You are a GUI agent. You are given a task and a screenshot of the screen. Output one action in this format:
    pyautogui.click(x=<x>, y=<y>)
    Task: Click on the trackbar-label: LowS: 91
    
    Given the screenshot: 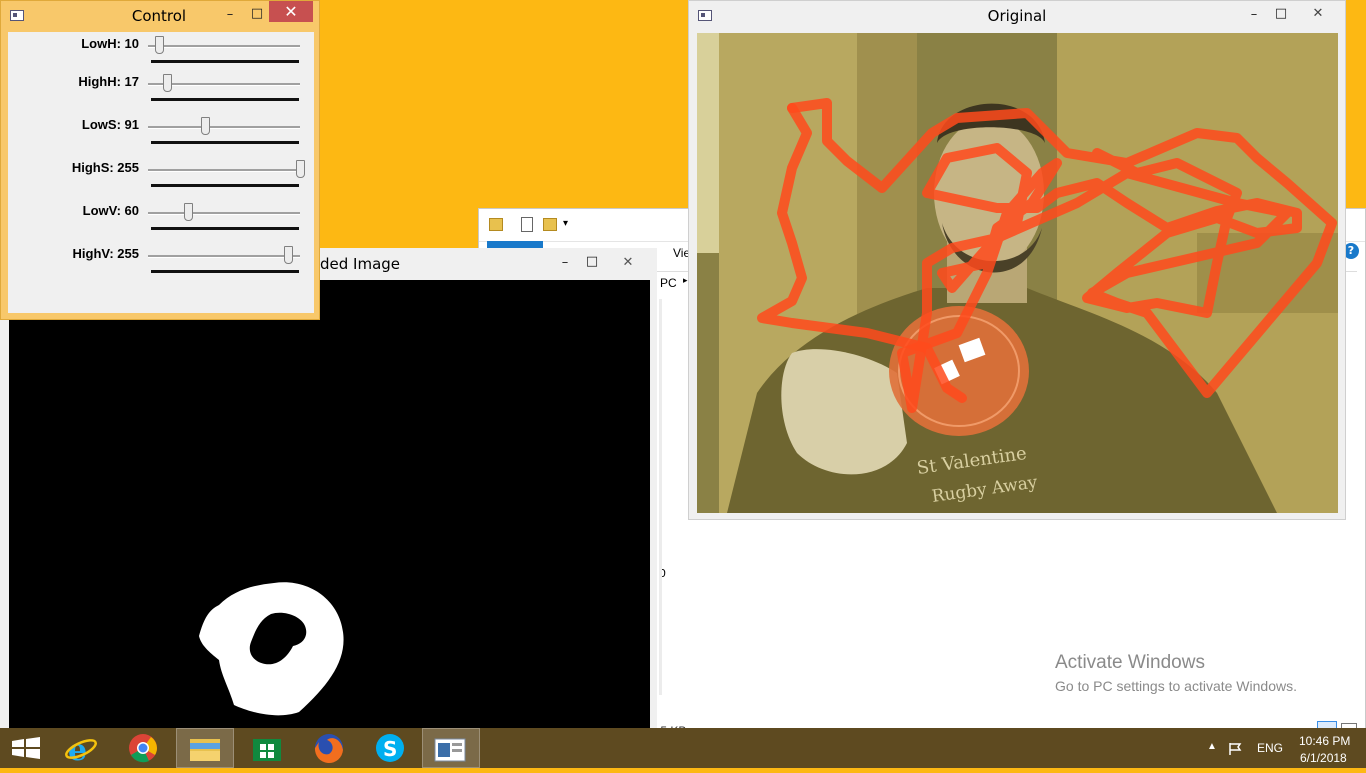 What is the action you would take?
    pyautogui.click(x=110, y=124)
    